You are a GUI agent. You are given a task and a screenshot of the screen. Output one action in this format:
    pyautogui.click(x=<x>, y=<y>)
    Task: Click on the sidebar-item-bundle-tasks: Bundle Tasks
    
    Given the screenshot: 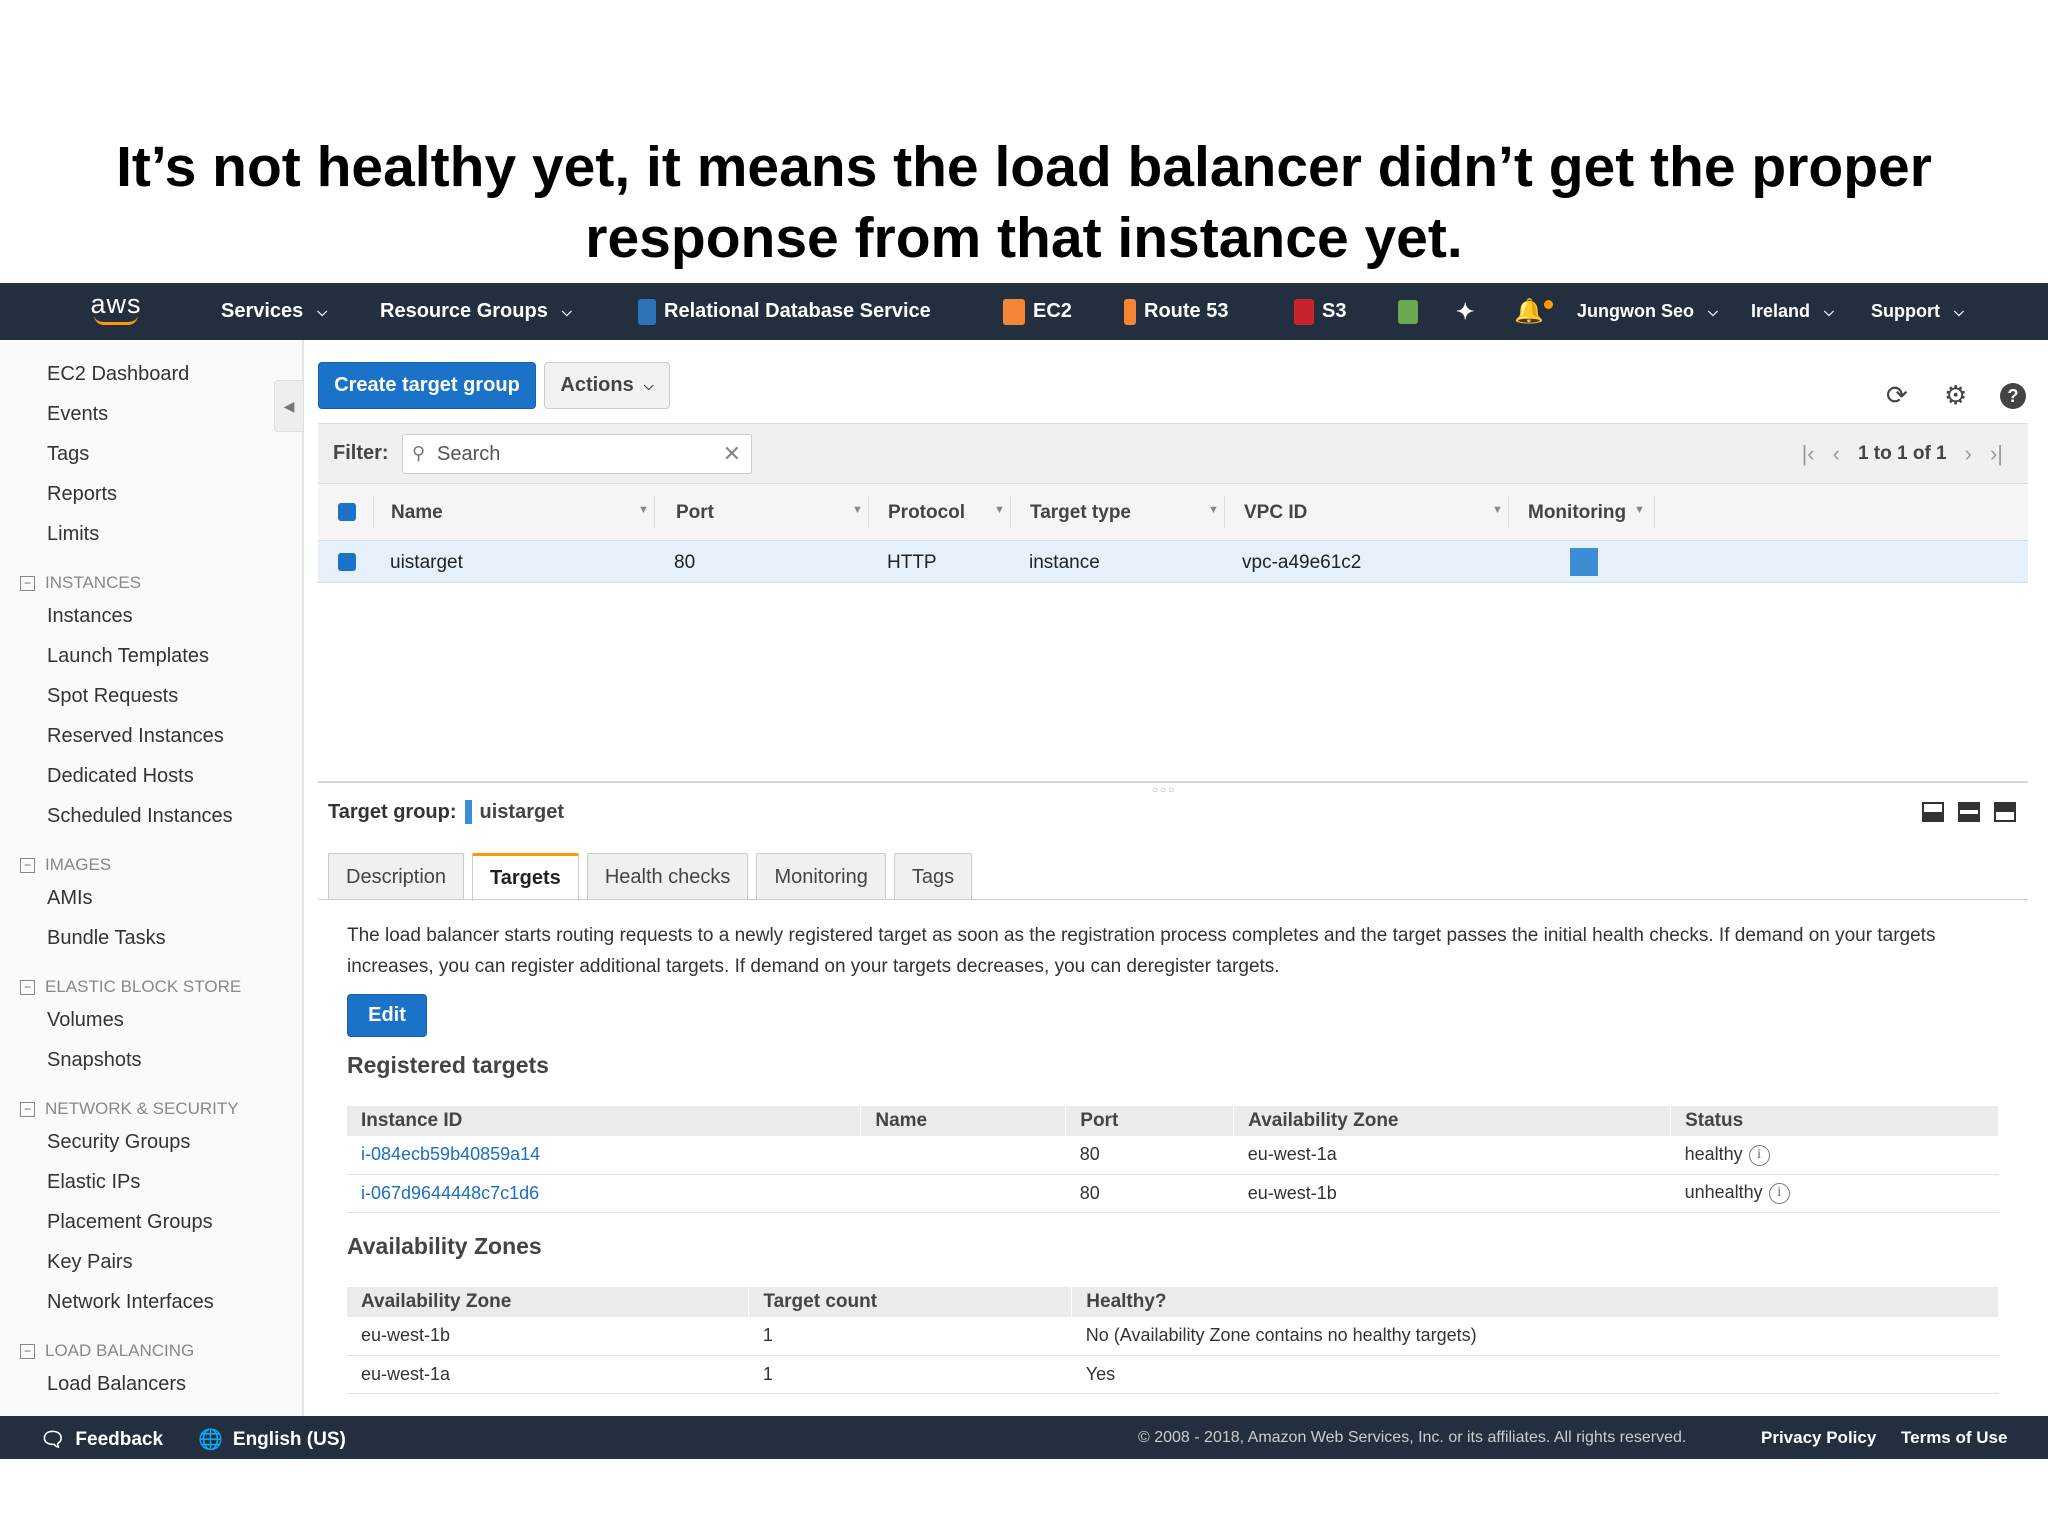 What is the action you would take?
    pyautogui.click(x=106, y=938)
    